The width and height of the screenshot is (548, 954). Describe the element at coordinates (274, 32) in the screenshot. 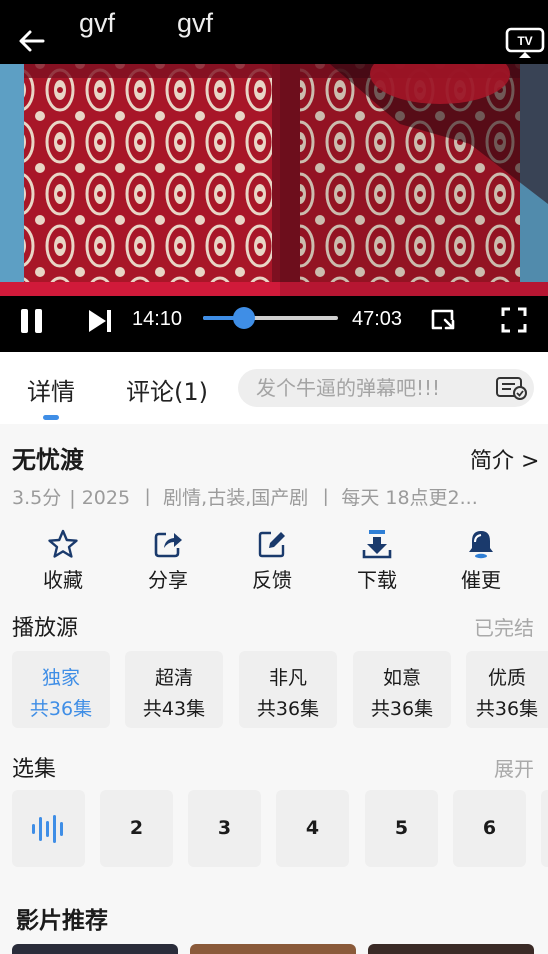

I see `player-top-bar: gvf gvf TV` at that location.